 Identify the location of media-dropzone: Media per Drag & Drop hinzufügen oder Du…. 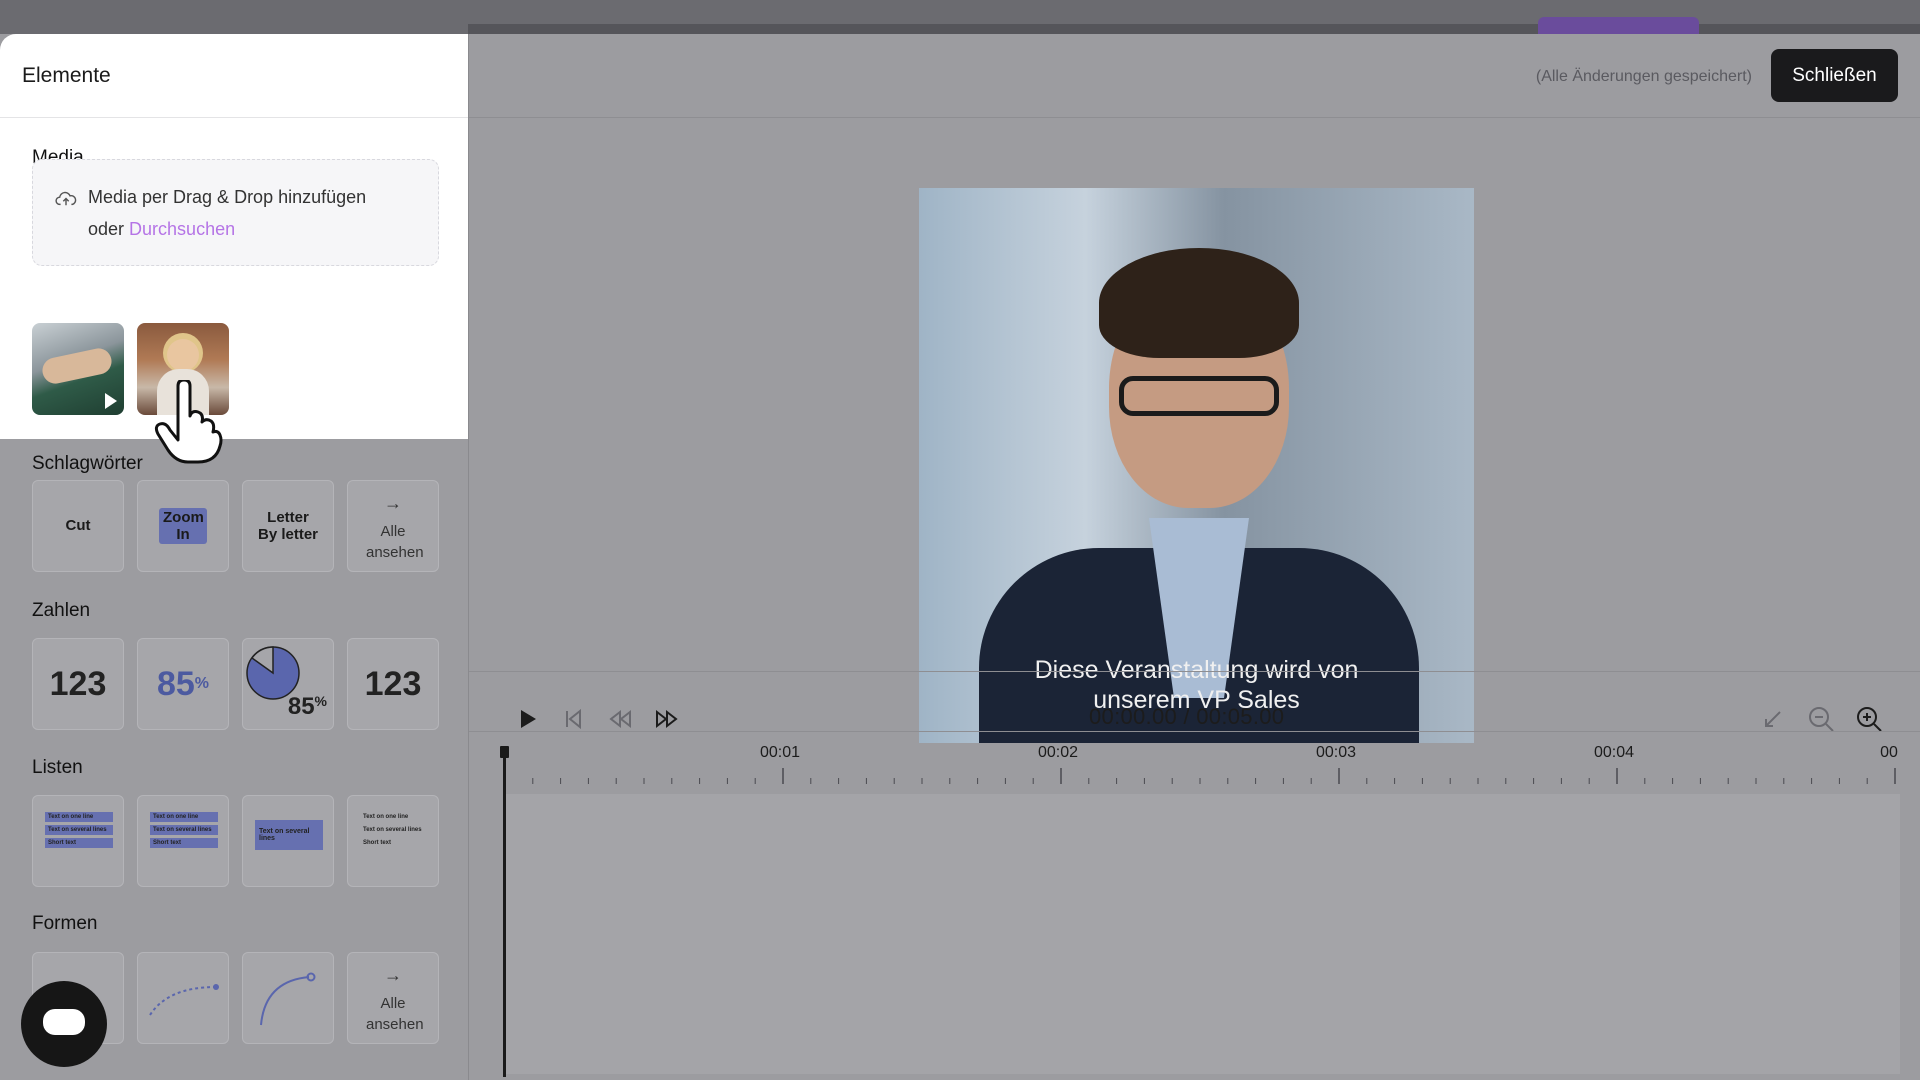
(235, 212).